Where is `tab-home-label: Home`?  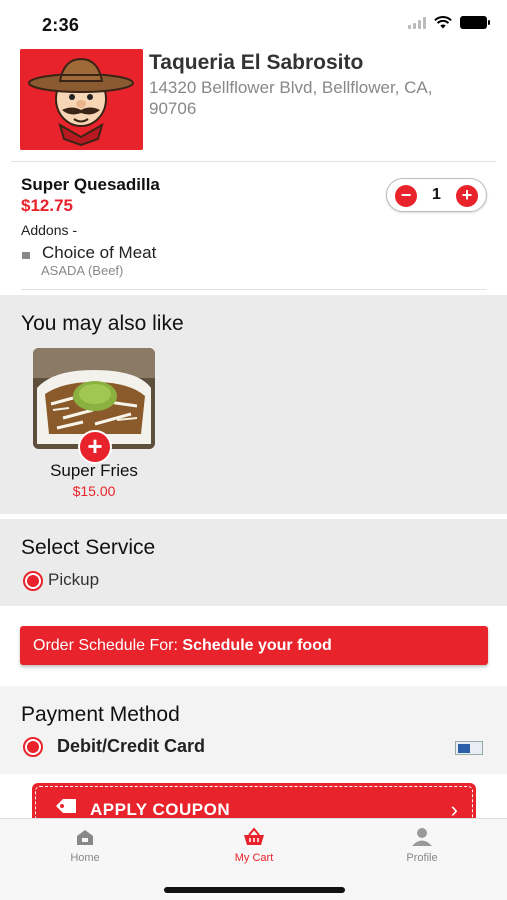
tab-home-label: Home is located at coordinates (85, 858).